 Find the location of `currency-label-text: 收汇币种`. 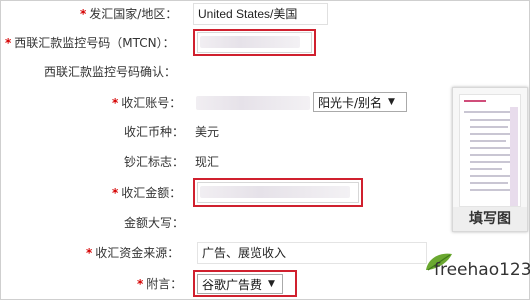

currency-label-text: 收汇币种 is located at coordinates (148, 132).